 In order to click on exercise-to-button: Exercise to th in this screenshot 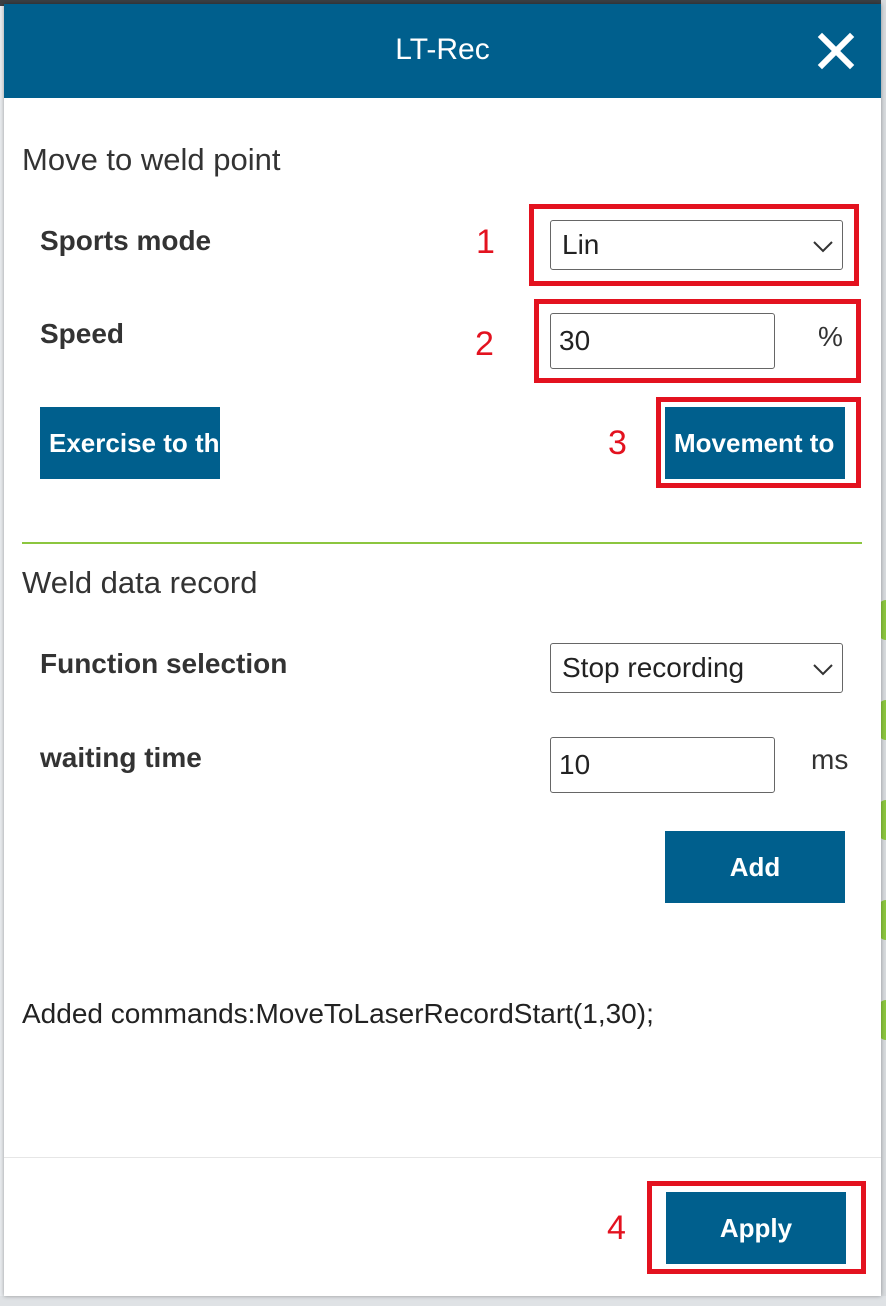, I will do `click(130, 443)`.